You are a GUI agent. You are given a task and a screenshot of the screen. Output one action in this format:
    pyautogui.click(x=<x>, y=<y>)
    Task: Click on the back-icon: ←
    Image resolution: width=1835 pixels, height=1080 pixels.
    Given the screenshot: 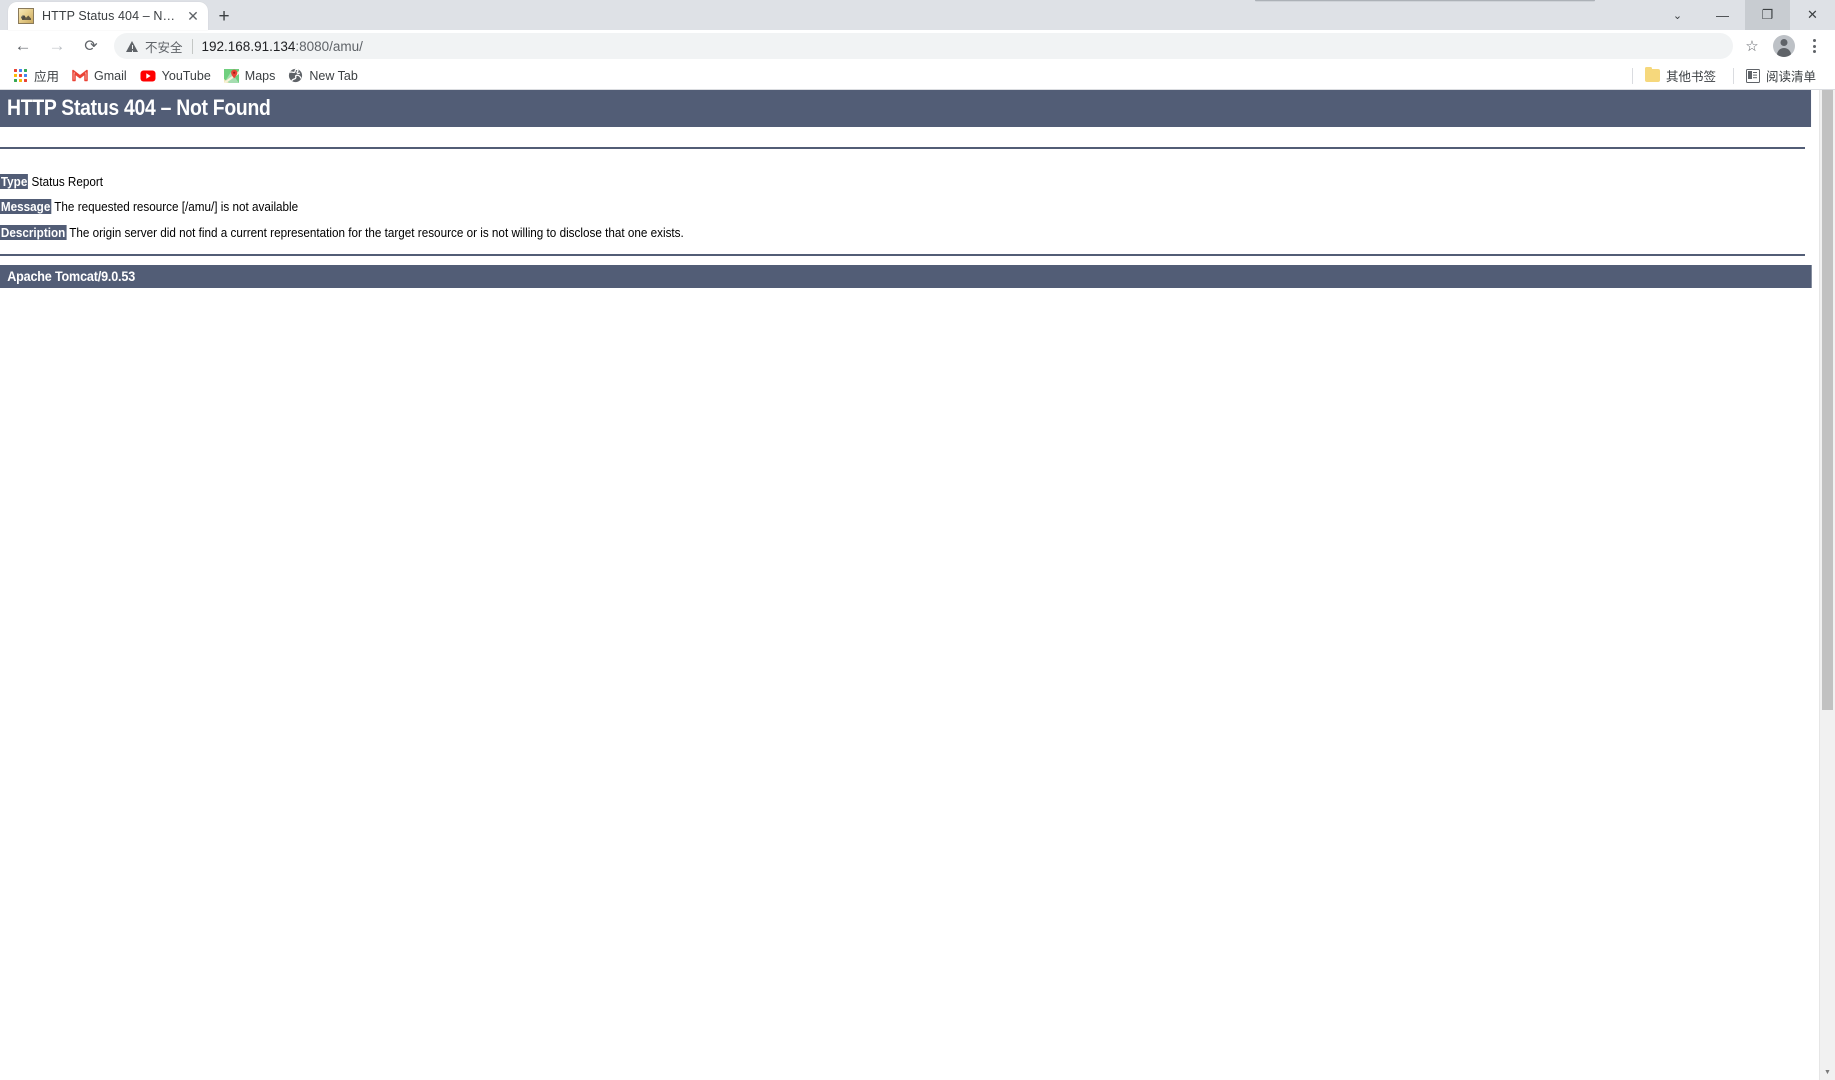 What is the action you would take?
    pyautogui.click(x=23, y=46)
    